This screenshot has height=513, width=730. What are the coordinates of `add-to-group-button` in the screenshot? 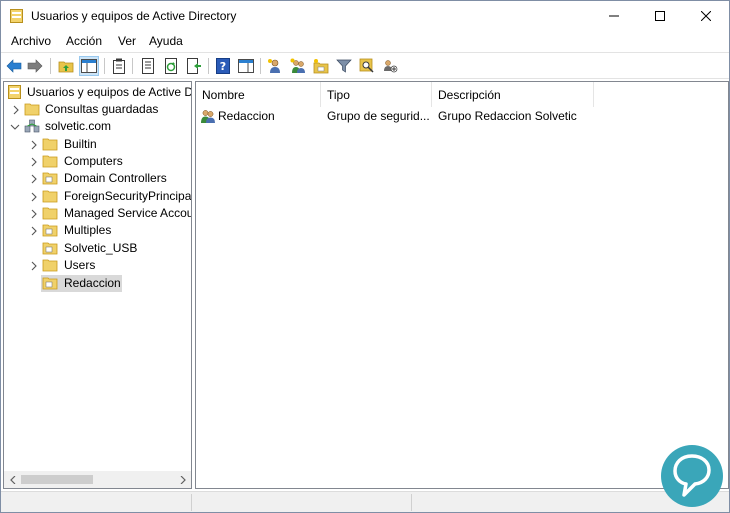 It's located at (390, 66).